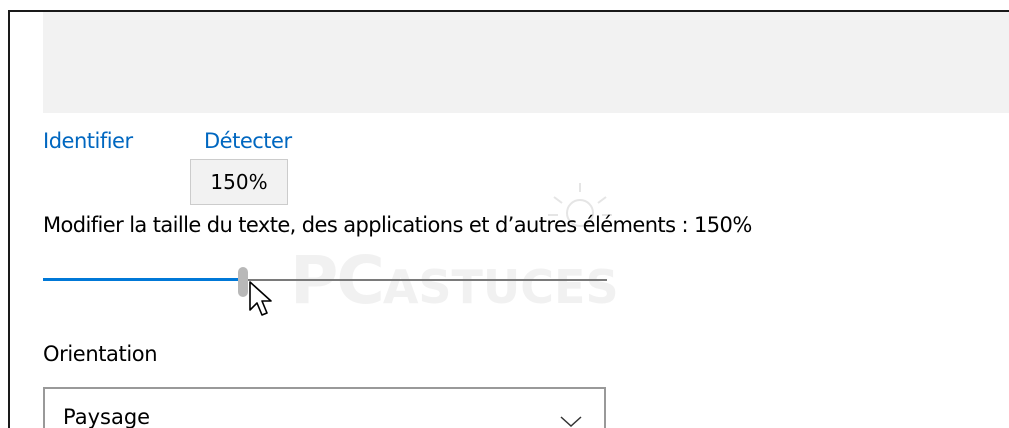 This screenshot has width=1009, height=428. What do you see at coordinates (143, 279) in the screenshot?
I see `slider-fill` at bounding box center [143, 279].